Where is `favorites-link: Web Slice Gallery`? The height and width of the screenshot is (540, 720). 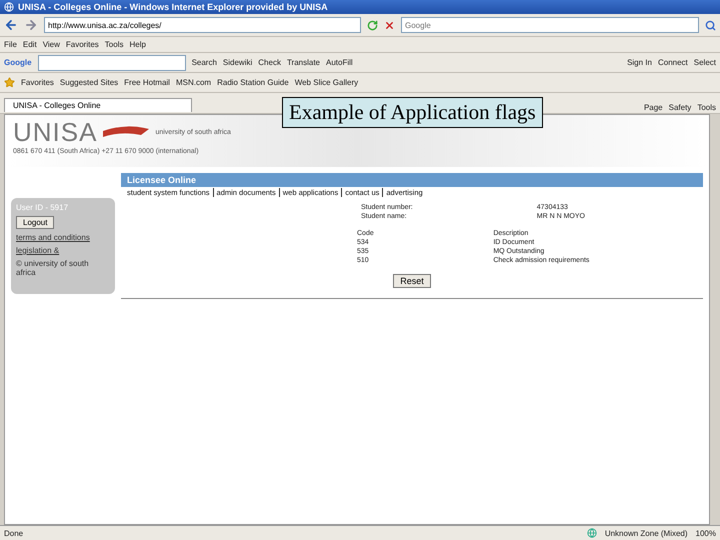 favorites-link: Web Slice Gallery is located at coordinates (326, 82).